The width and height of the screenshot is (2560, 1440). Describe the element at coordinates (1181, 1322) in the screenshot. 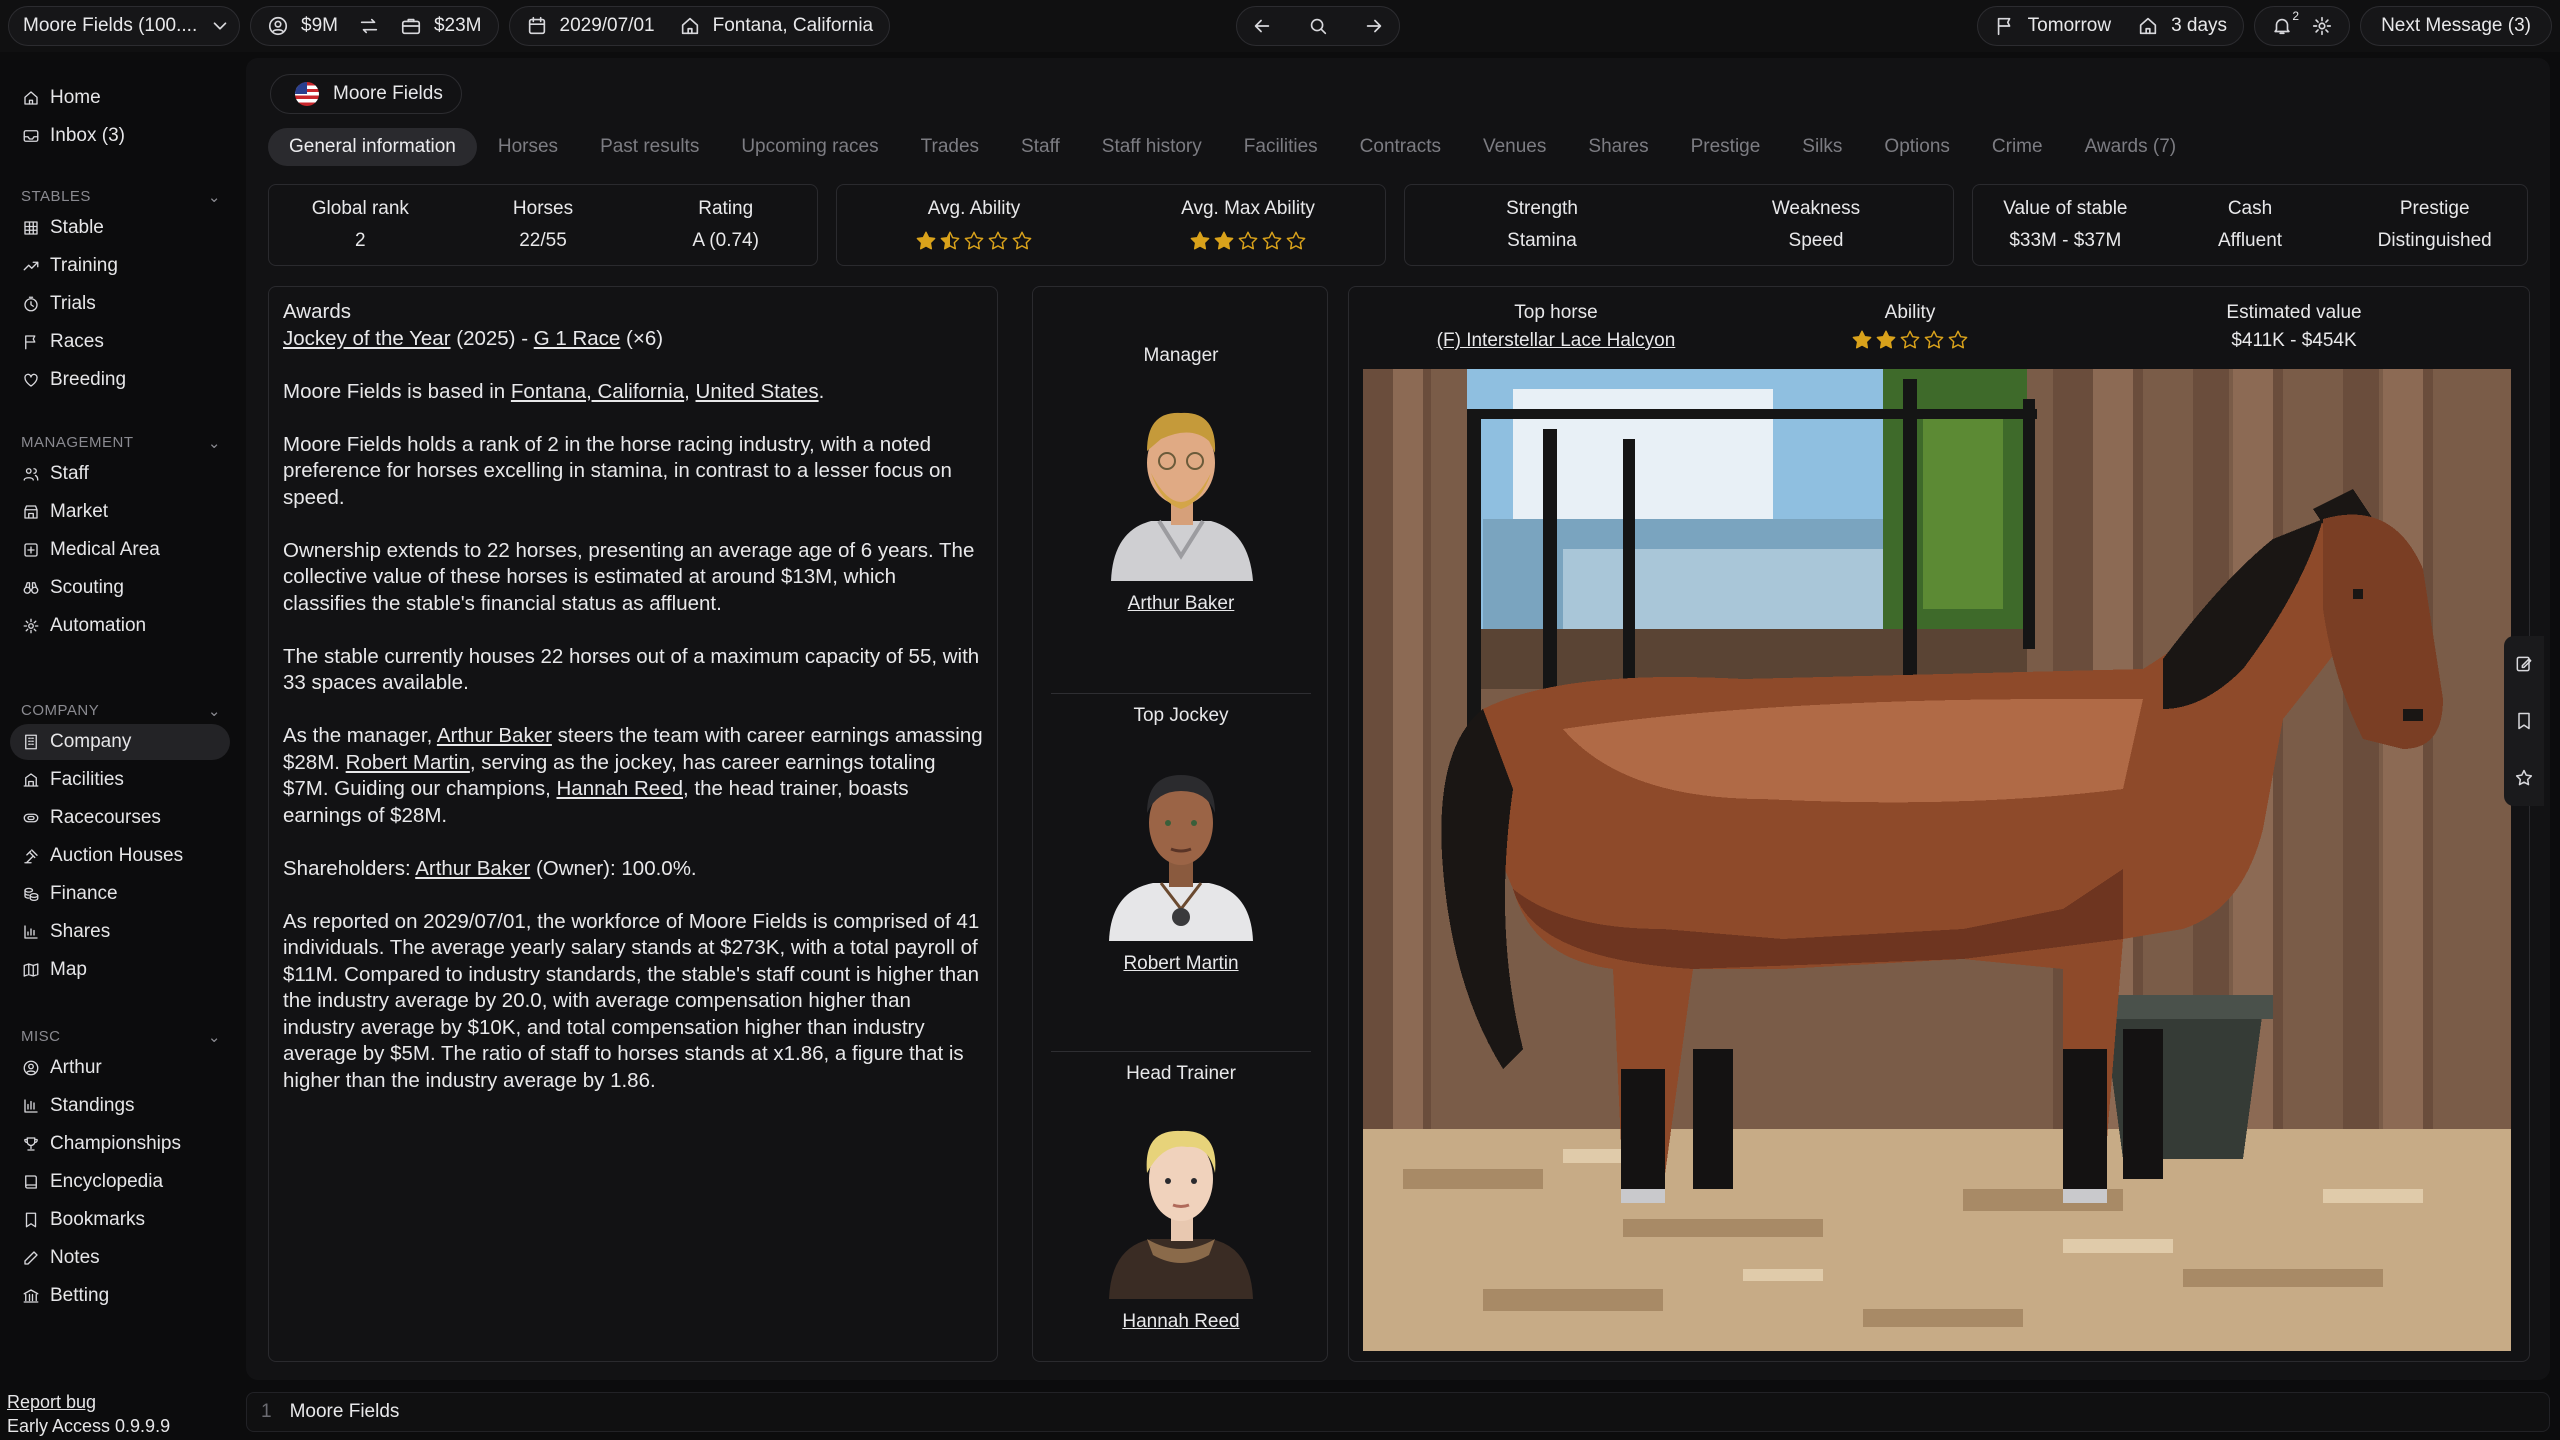

I see `head-trainer-name-link: Hannah Reed` at that location.